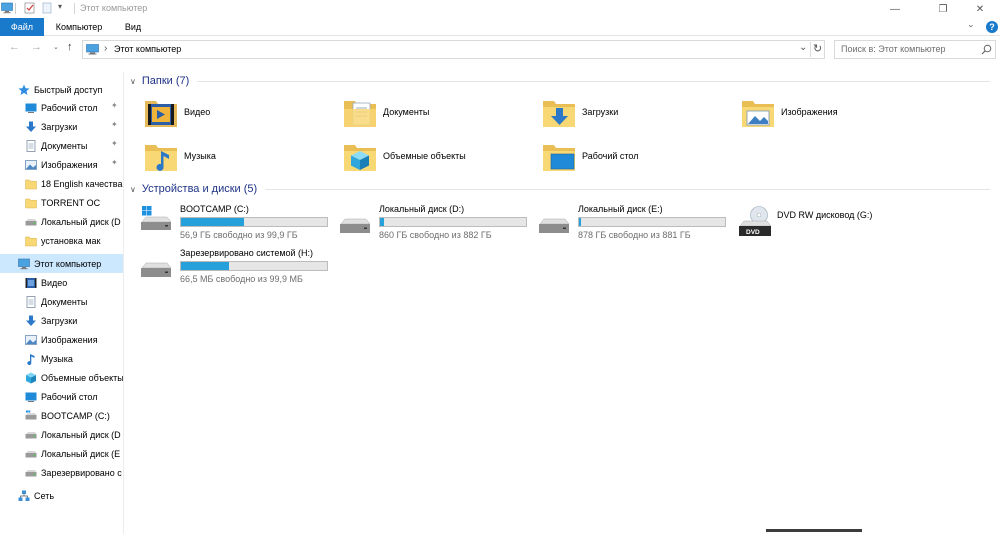 The height and width of the screenshot is (534, 1000). What do you see at coordinates (199, 189) in the screenshot?
I see `group-title: Устройства и диски (5)` at bounding box center [199, 189].